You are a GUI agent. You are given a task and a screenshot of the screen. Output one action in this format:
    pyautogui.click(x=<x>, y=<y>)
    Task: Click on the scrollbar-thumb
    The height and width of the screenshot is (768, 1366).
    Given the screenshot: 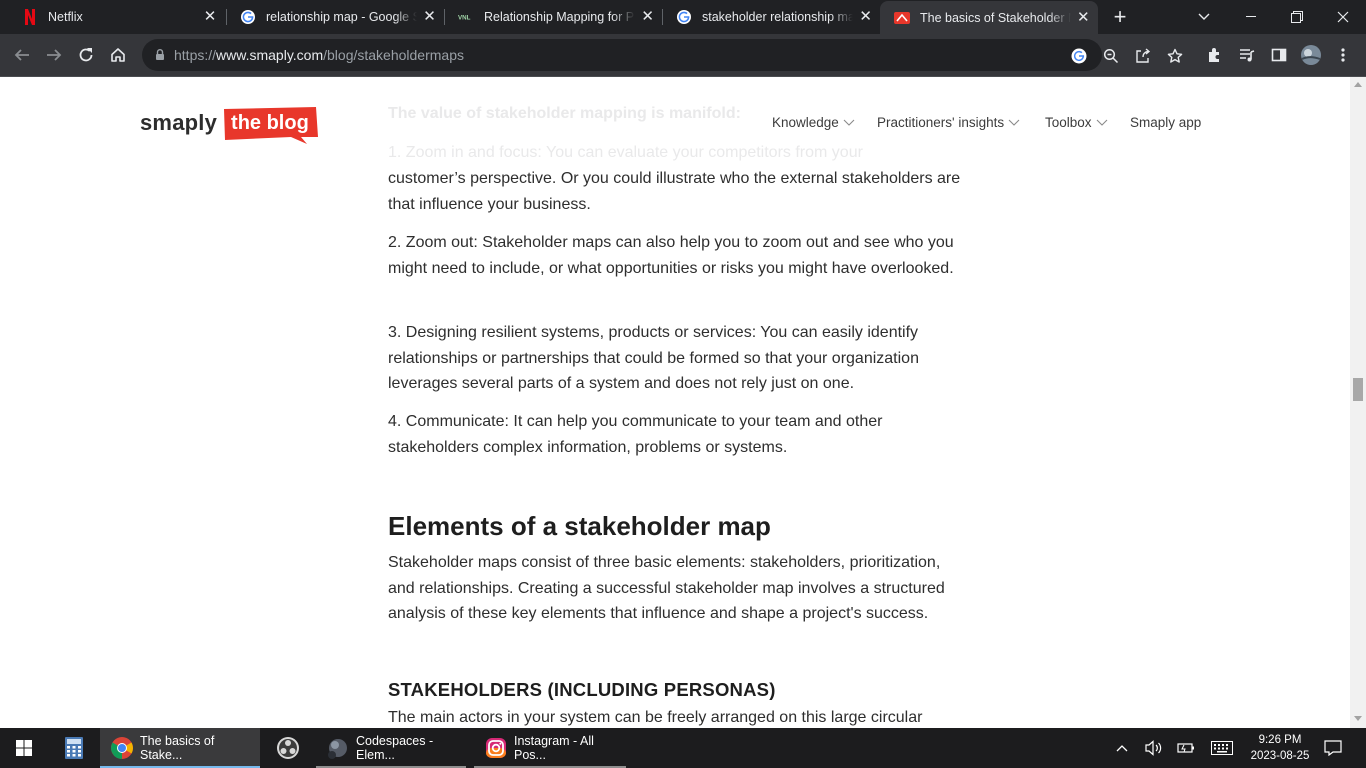 What is the action you would take?
    pyautogui.click(x=1358, y=389)
    